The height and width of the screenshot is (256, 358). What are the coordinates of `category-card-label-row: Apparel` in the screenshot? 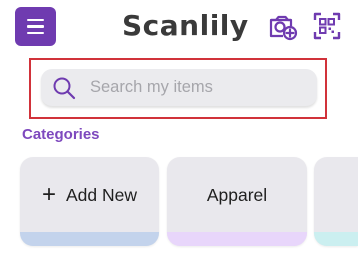 It's located at (237, 195).